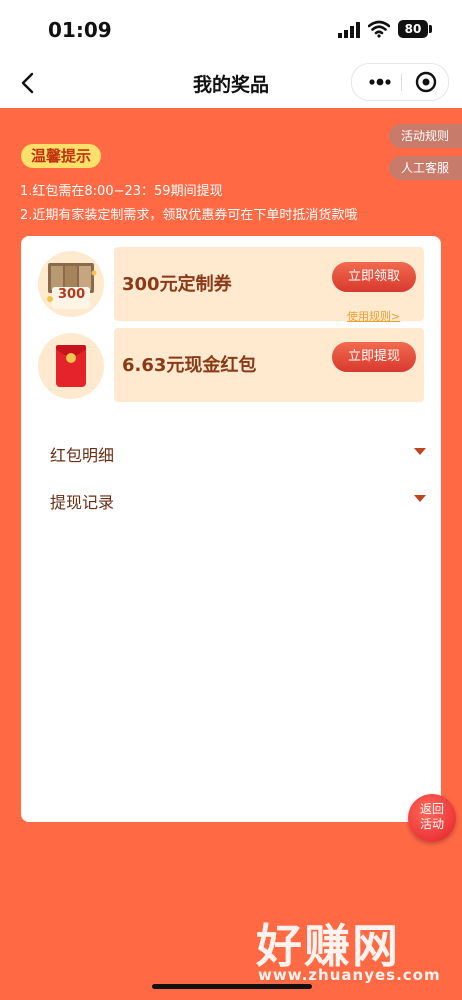 The height and width of the screenshot is (1000, 462). What do you see at coordinates (413, 29) in the screenshot?
I see `battery-icon: 80` at bounding box center [413, 29].